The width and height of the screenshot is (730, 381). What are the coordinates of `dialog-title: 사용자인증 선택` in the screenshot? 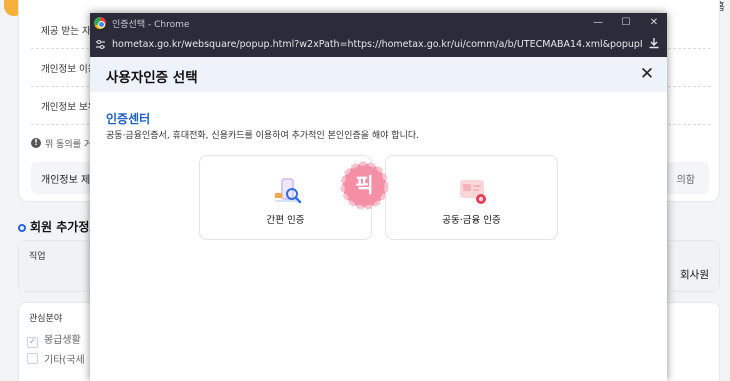 It's located at (152, 78).